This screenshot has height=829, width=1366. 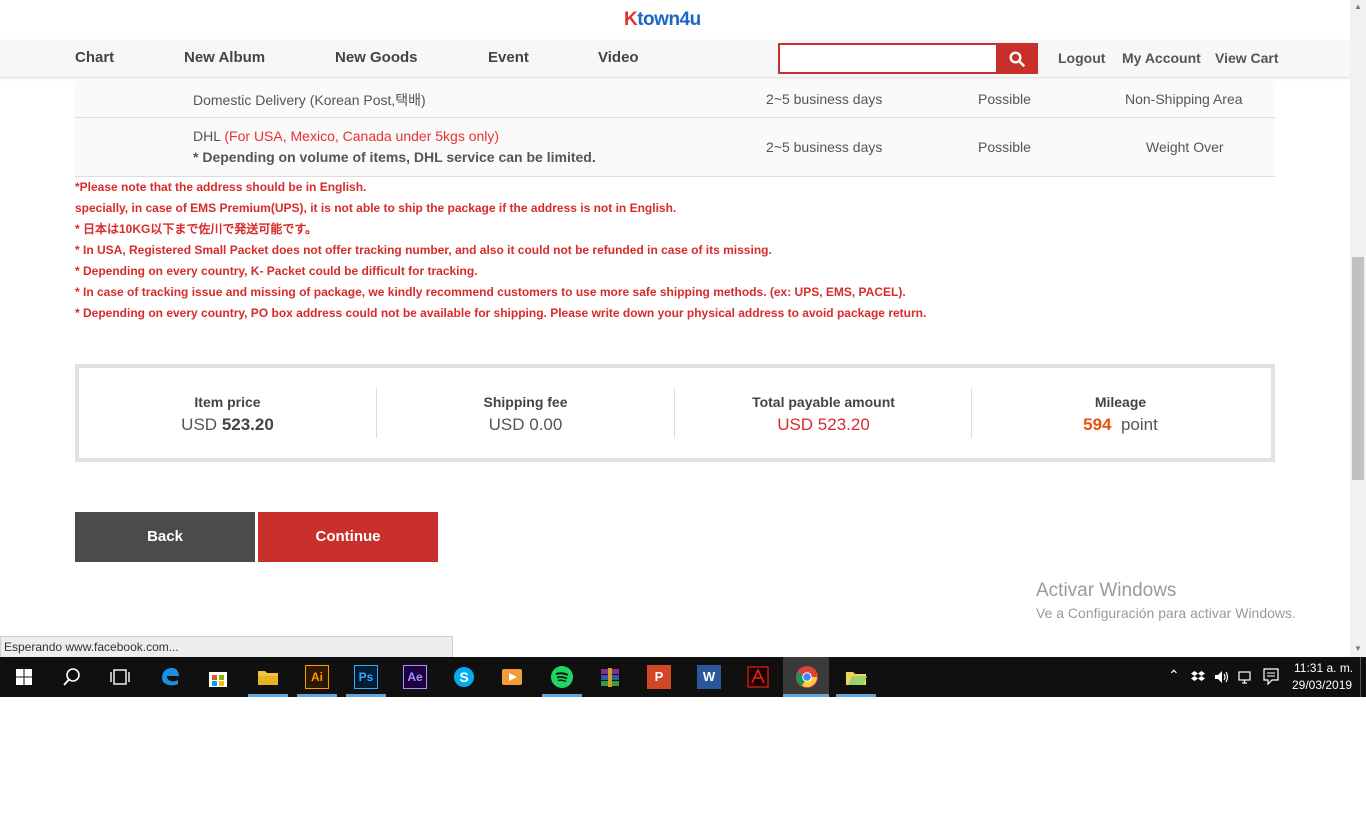 I want to click on item-price-label: Item price, so click(x=227, y=402).